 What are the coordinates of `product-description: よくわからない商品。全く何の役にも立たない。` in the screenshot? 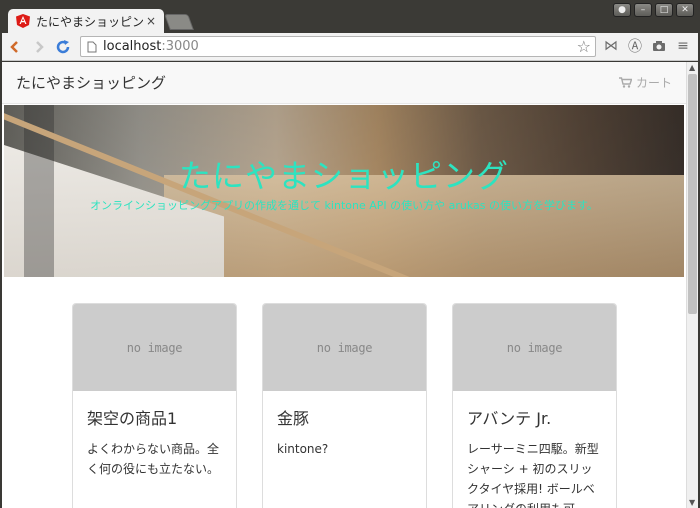 It's located at (153, 459).